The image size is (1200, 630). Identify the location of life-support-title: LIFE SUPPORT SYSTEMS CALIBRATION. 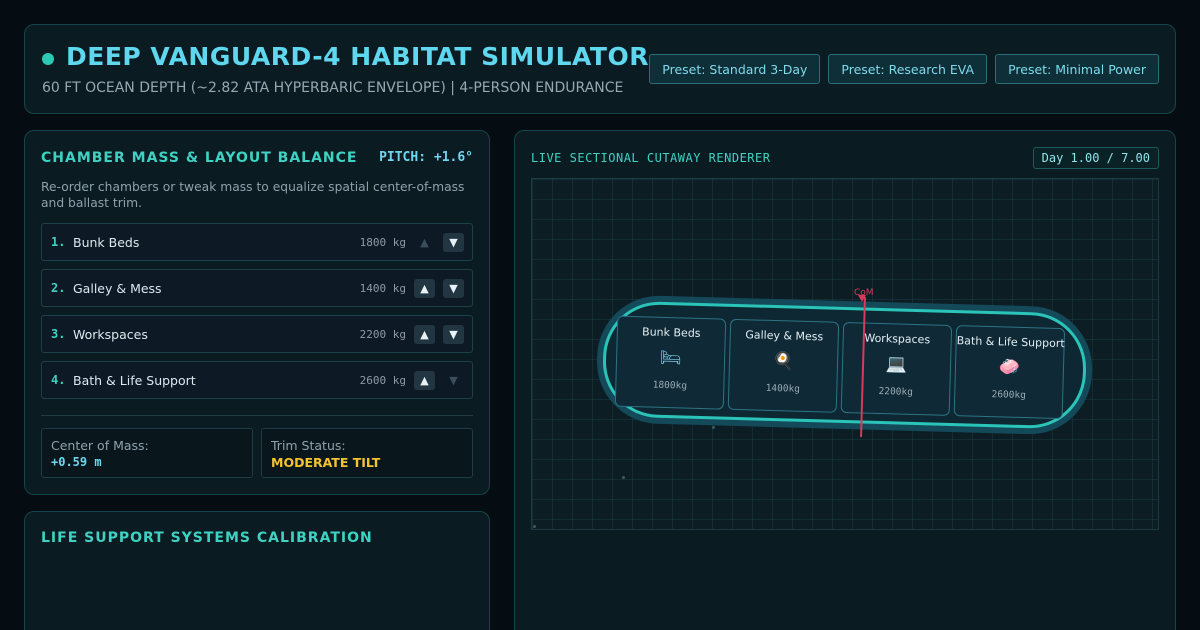
(207, 538).